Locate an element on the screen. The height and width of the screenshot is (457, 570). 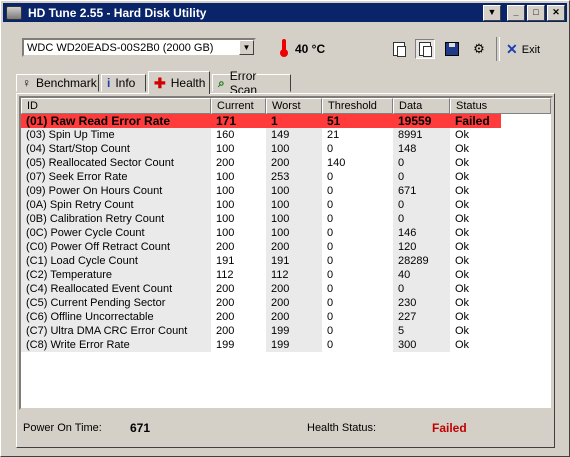
table-row: (0C) Power Cycle Count 100 100 0 146 Ok is located at coordinates (261, 233).